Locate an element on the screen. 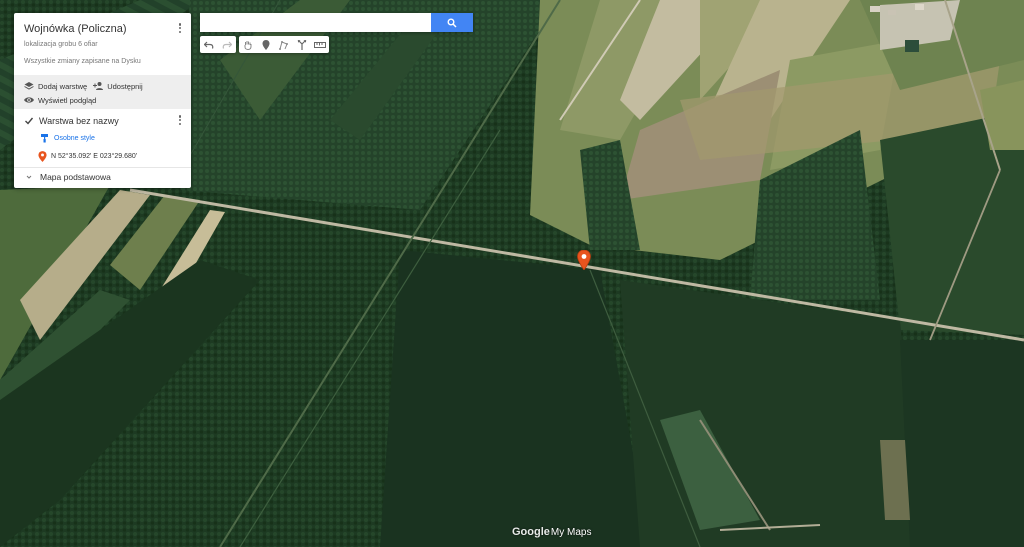 The height and width of the screenshot is (547, 1024). eye-icon is located at coordinates (29, 100).